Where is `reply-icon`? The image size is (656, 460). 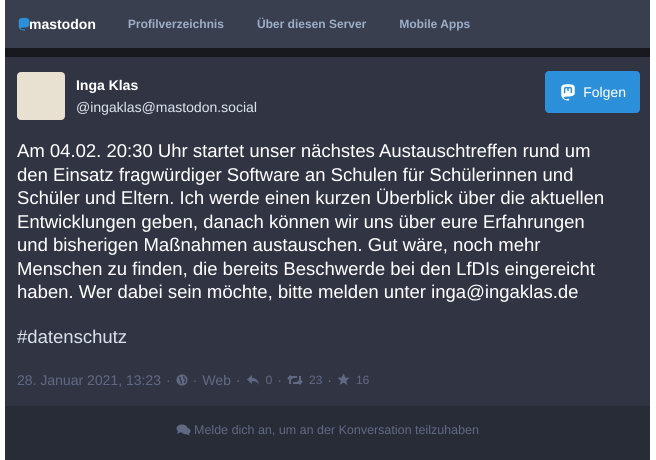 reply-icon is located at coordinates (253, 380).